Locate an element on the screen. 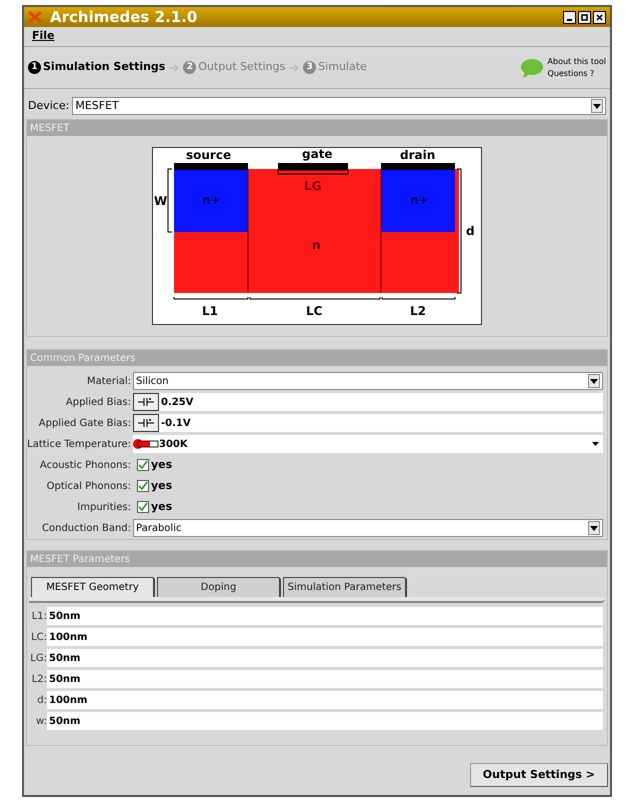  field-label: w: is located at coordinates (40, 721).